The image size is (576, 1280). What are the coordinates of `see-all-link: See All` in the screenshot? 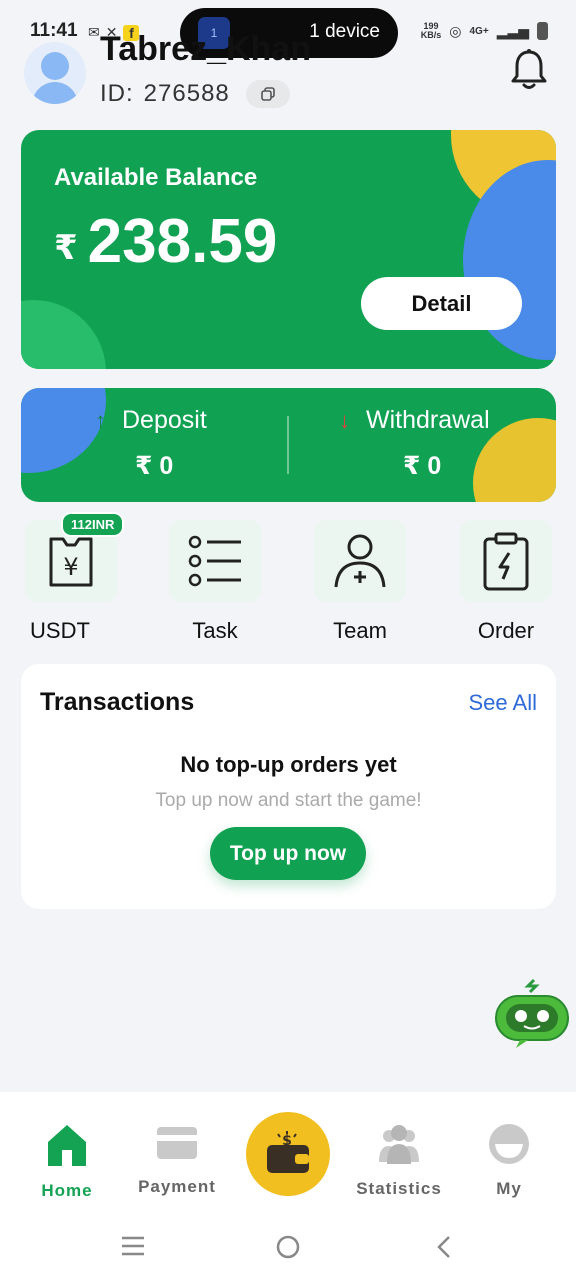 It's located at (503, 703).